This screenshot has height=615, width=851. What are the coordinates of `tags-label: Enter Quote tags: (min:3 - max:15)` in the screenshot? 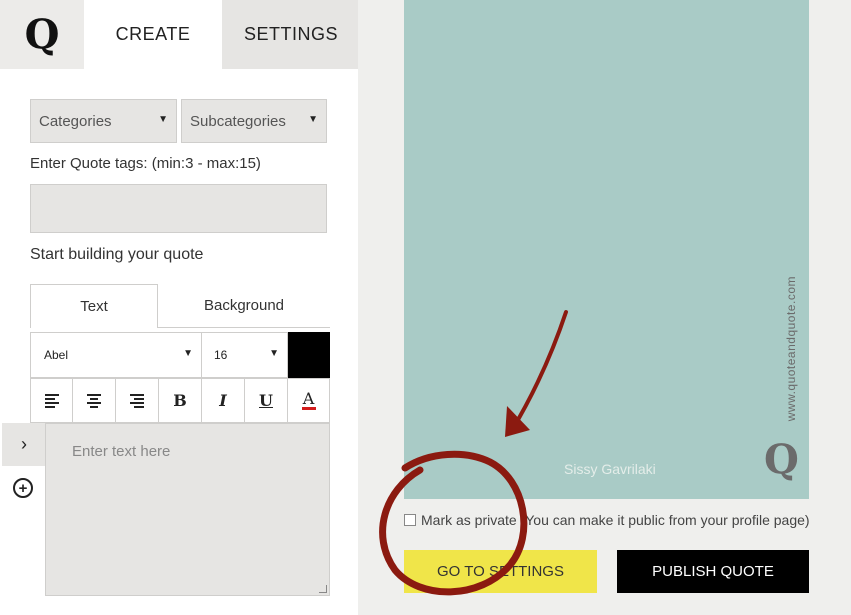 It's located at (145, 163).